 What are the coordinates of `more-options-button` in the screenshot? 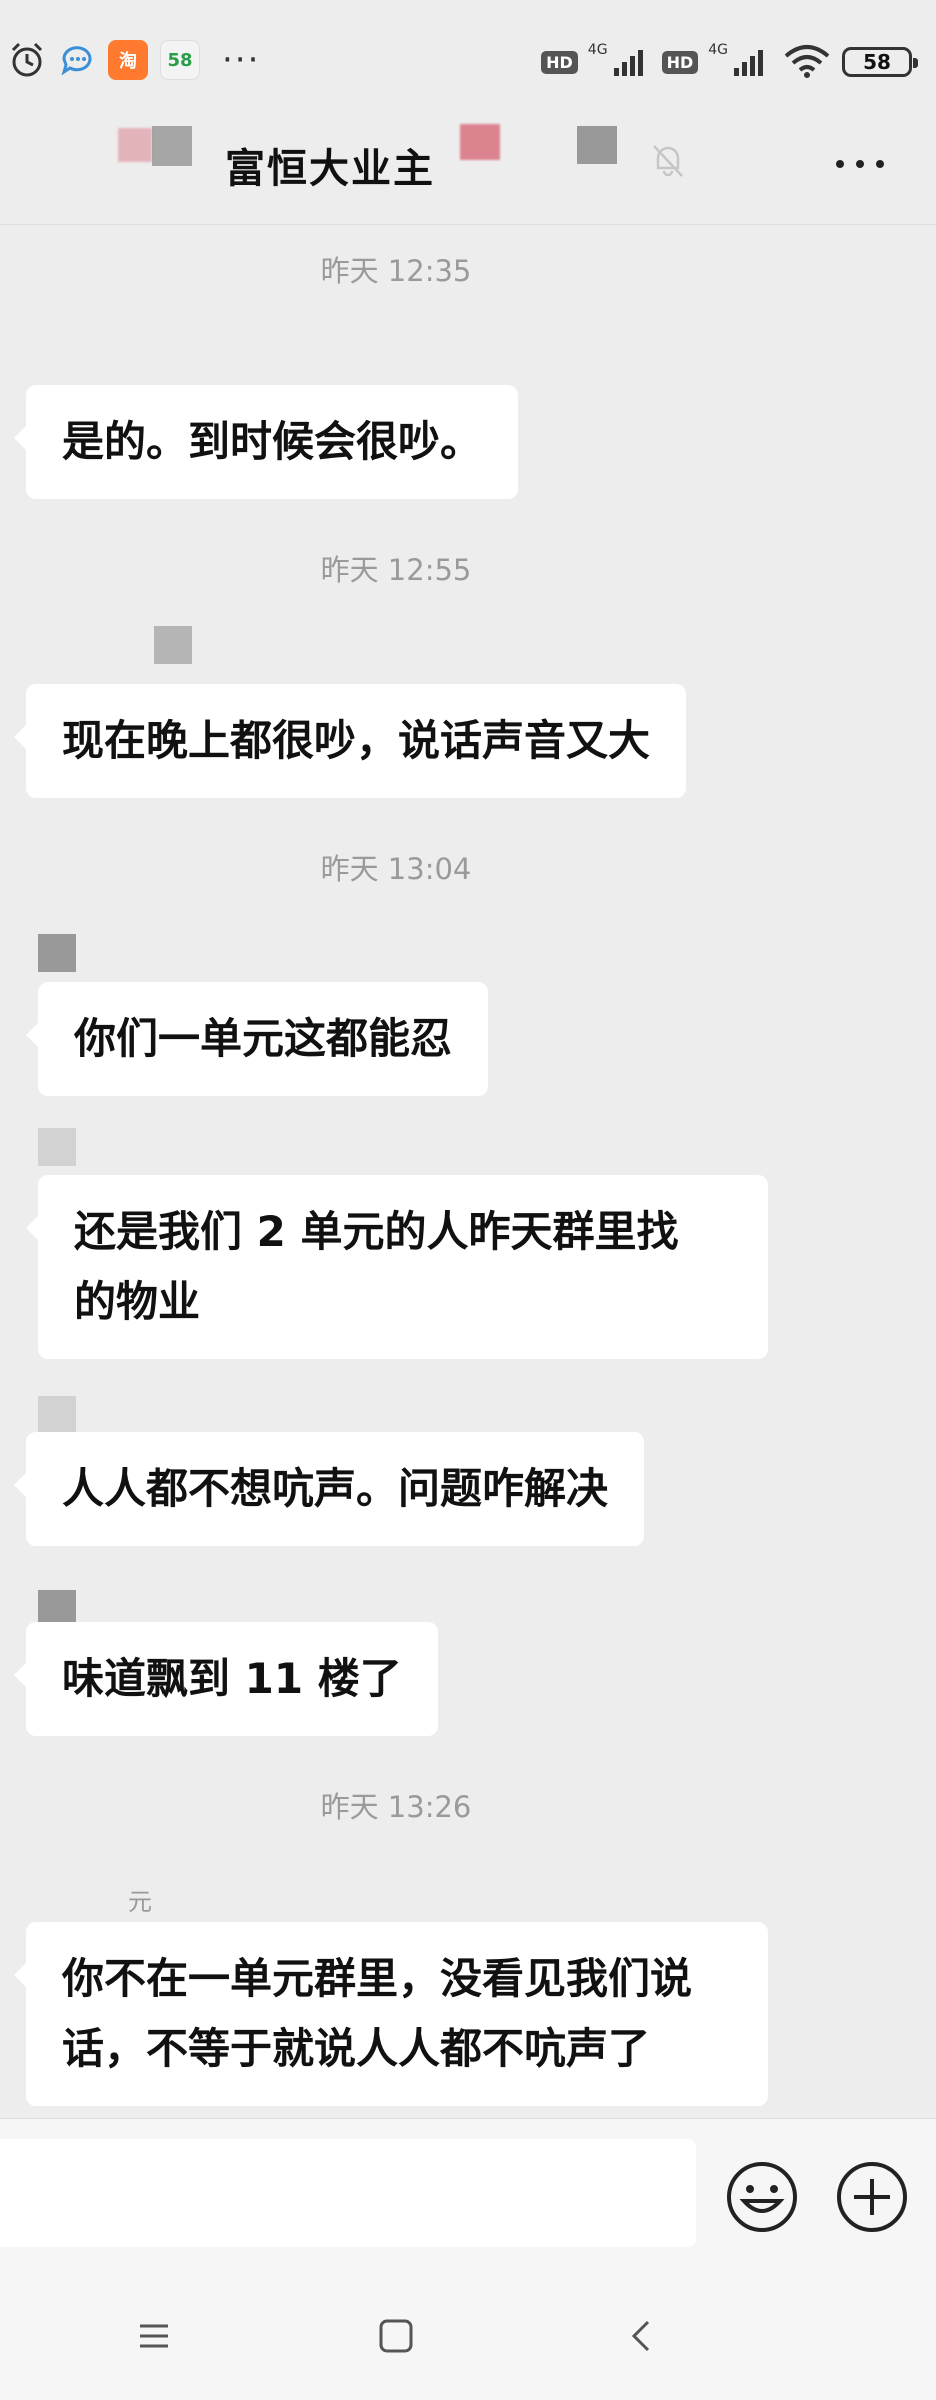 It's located at (860, 164).